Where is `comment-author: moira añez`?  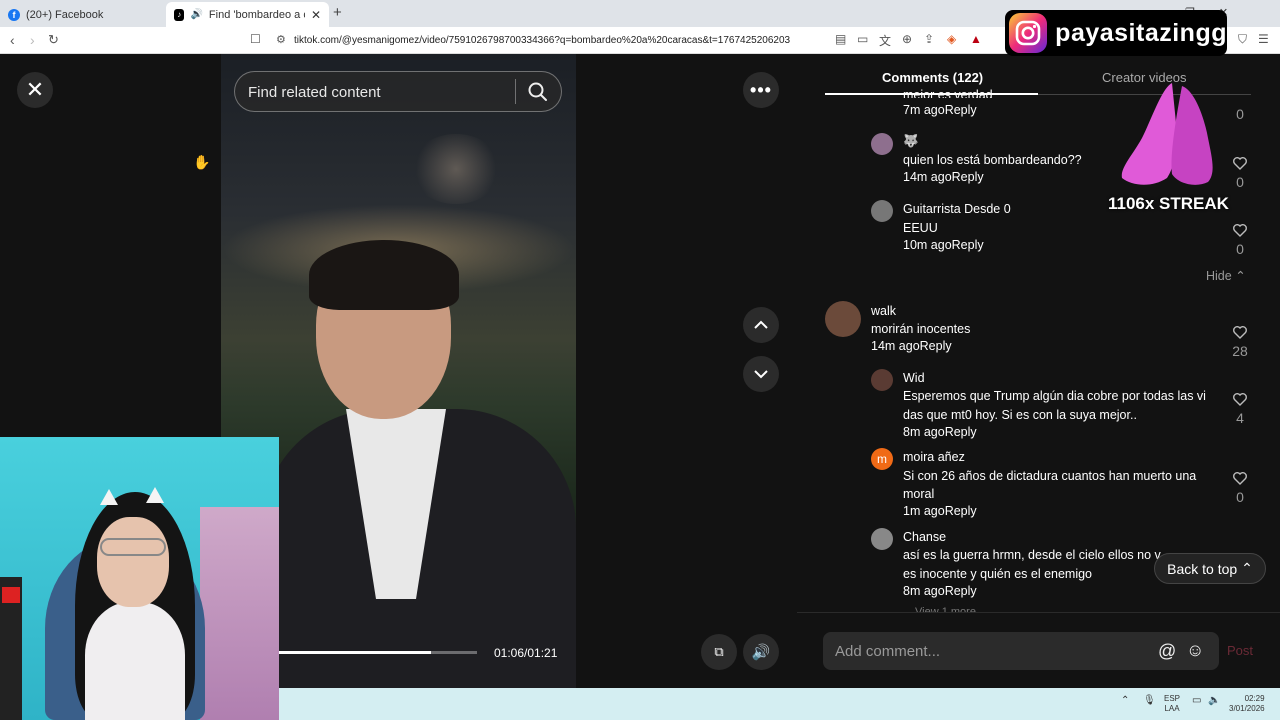
comment-author: moira añez is located at coordinates (934, 457).